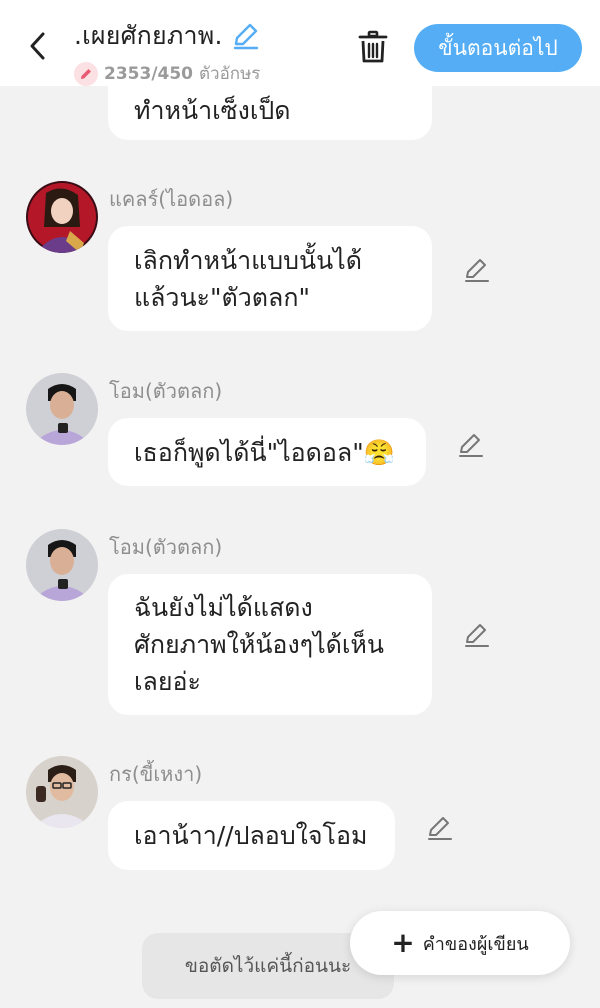 Image resolution: width=600 pixels, height=1008 pixels. What do you see at coordinates (475, 944) in the screenshot?
I see `author-note-label: คำของผู้เขียน` at bounding box center [475, 944].